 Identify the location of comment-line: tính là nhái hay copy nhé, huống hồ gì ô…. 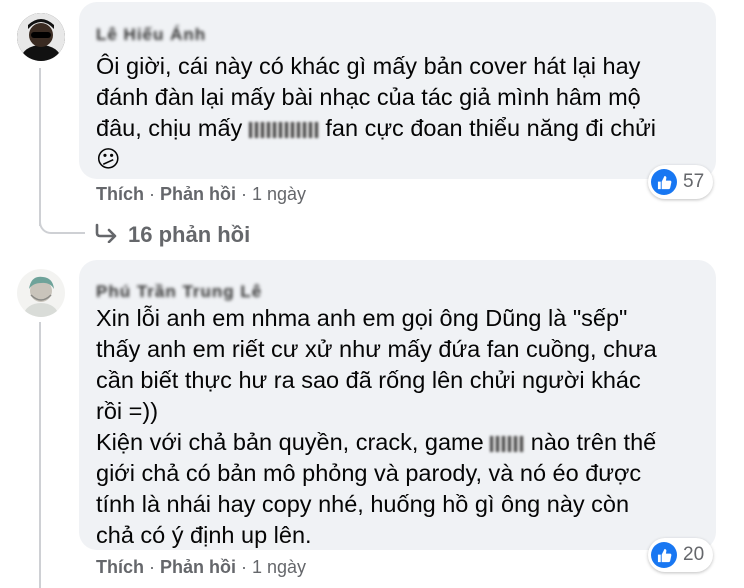
(363, 504).